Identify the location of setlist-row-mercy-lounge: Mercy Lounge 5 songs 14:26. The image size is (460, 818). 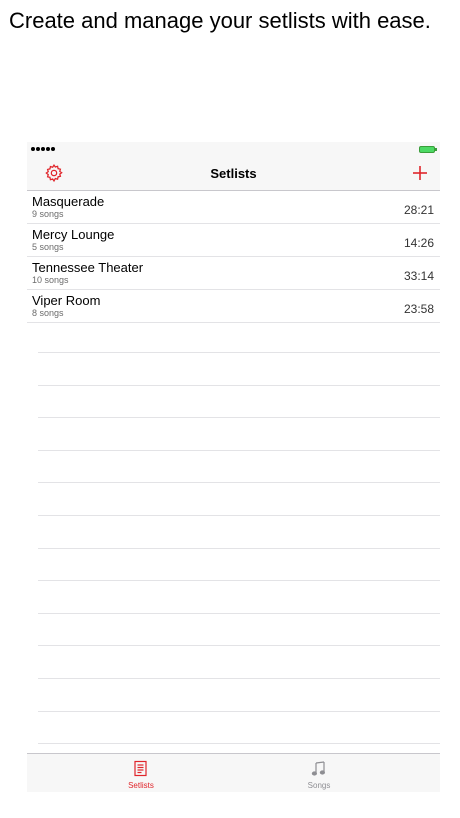
(233, 240).